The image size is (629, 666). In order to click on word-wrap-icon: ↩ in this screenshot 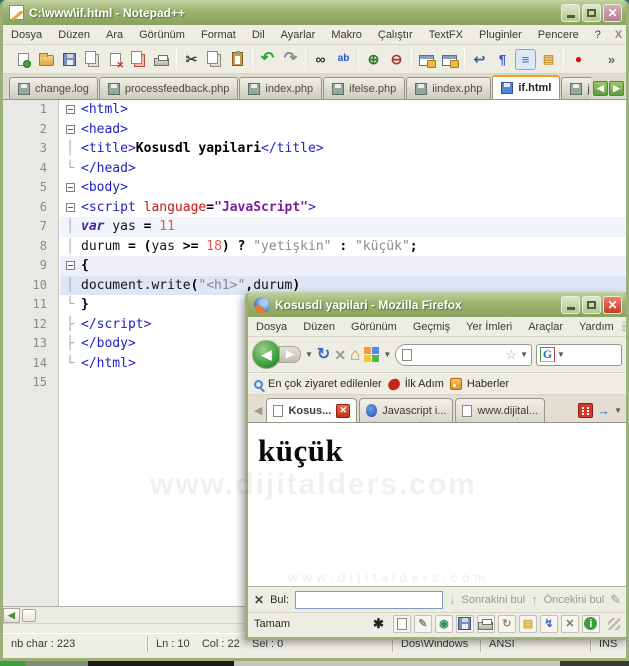, I will do `click(479, 59)`.